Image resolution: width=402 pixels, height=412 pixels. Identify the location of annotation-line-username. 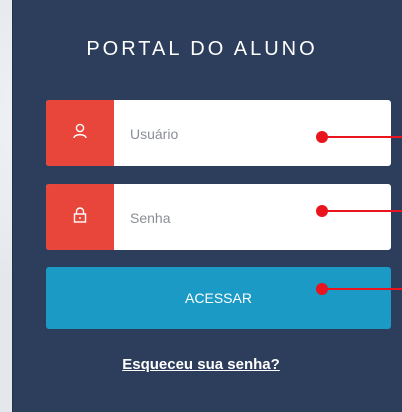
(362, 137).